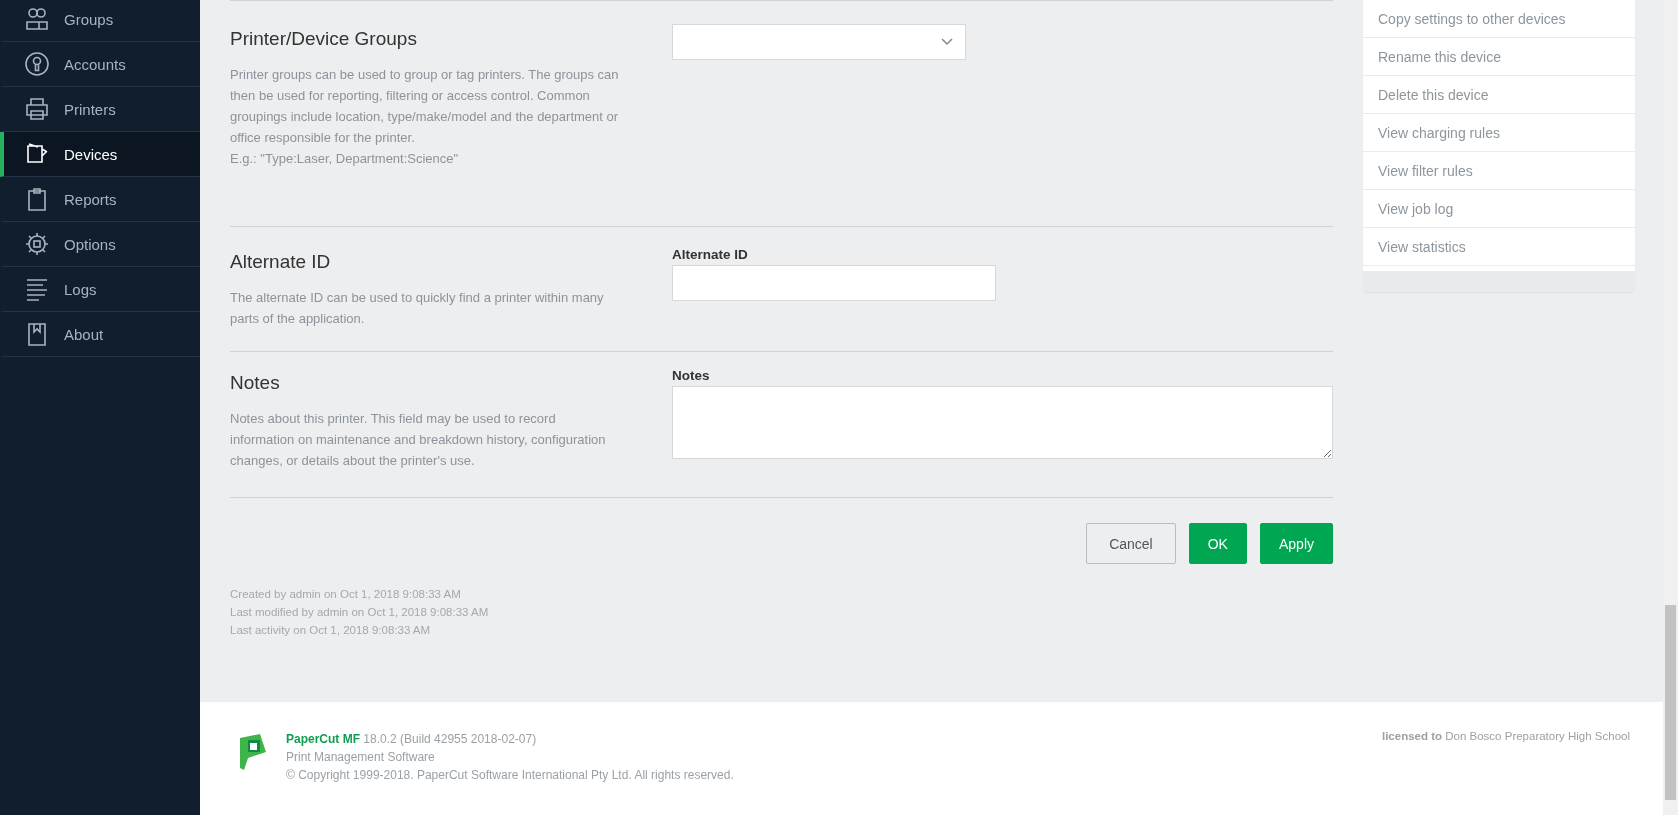 The width and height of the screenshot is (1678, 815). Describe the element at coordinates (100, 289) in the screenshot. I see `nav-item: Logs` at that location.